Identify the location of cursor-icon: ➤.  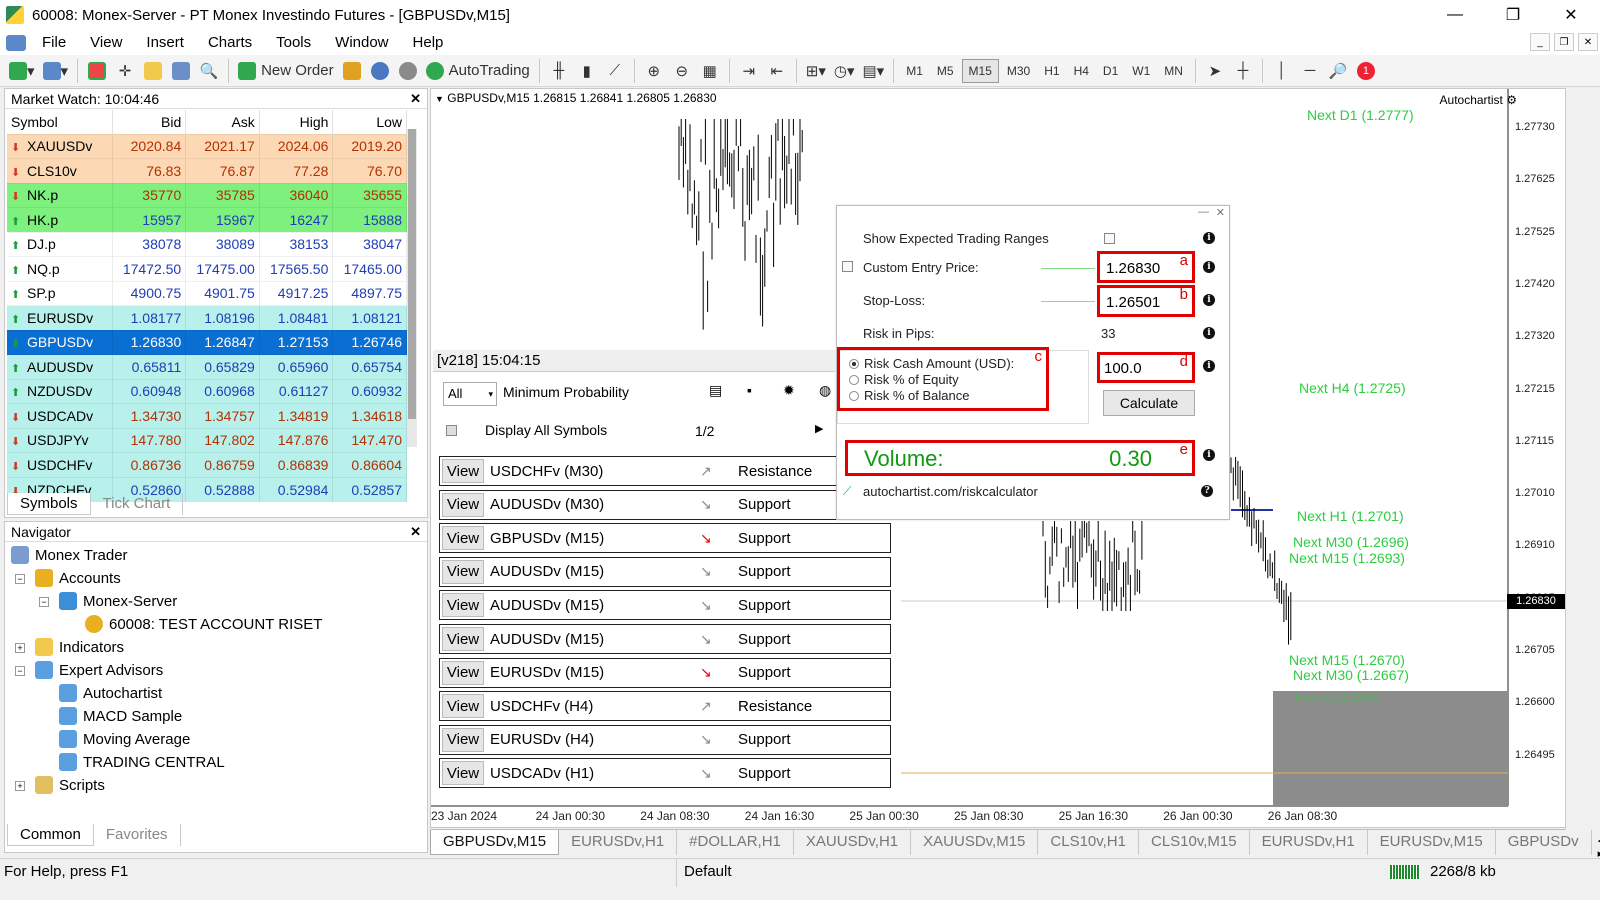
(1215, 71).